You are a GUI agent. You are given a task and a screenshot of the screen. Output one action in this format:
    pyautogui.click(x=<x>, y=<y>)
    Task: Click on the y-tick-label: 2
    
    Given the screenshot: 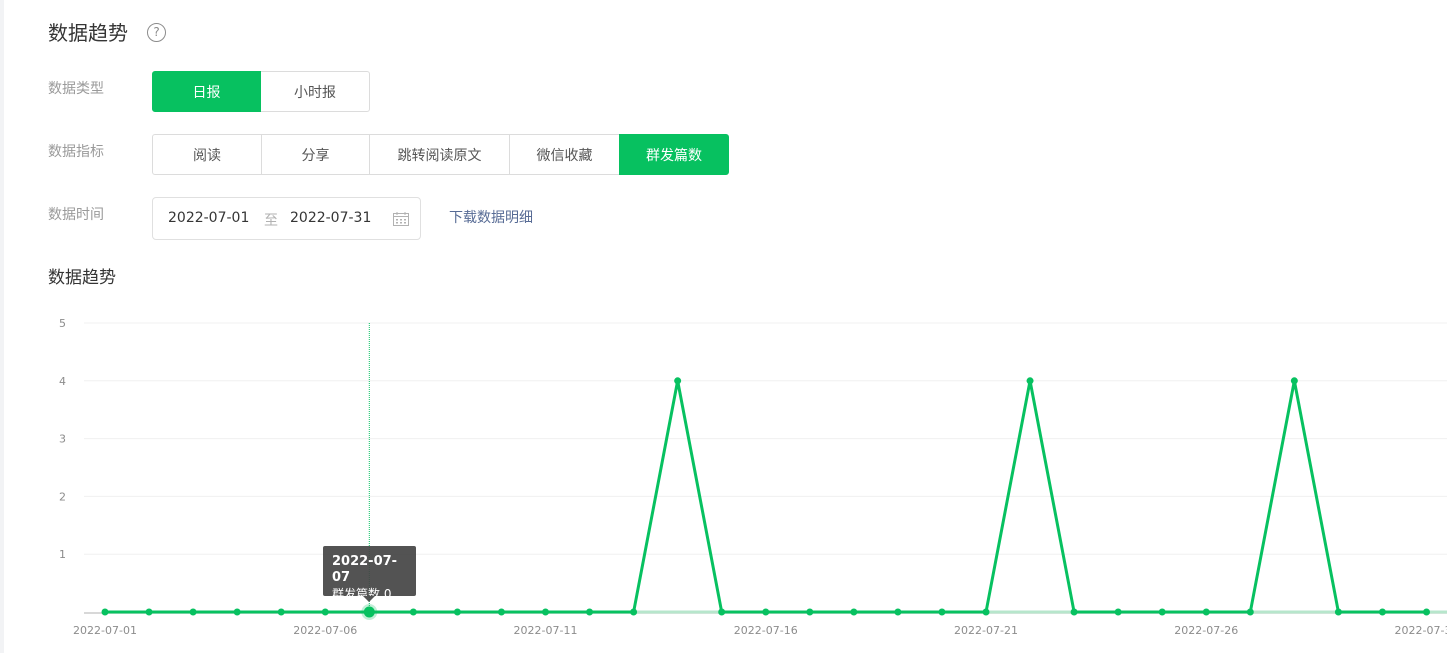 What is the action you would take?
    pyautogui.click(x=62, y=496)
    